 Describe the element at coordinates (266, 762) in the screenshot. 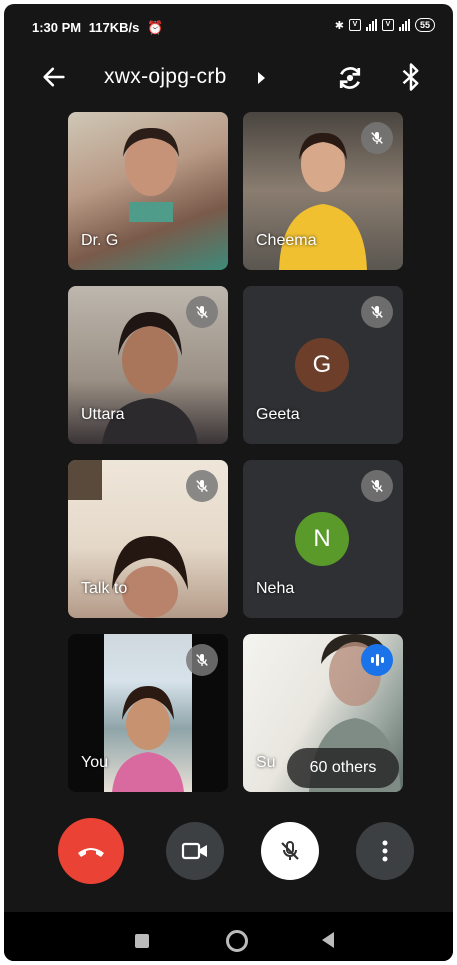

I see `participant-name: Su` at that location.